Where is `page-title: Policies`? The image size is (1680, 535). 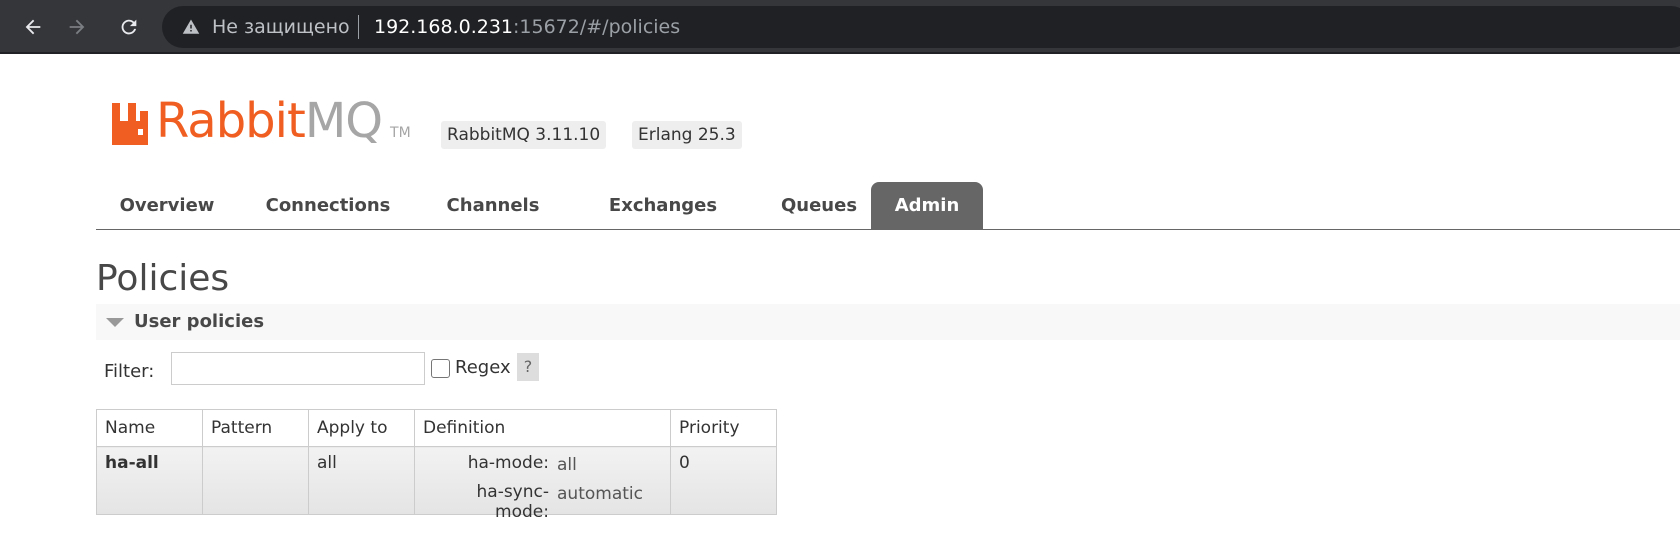
page-title: Policies is located at coordinates (163, 278).